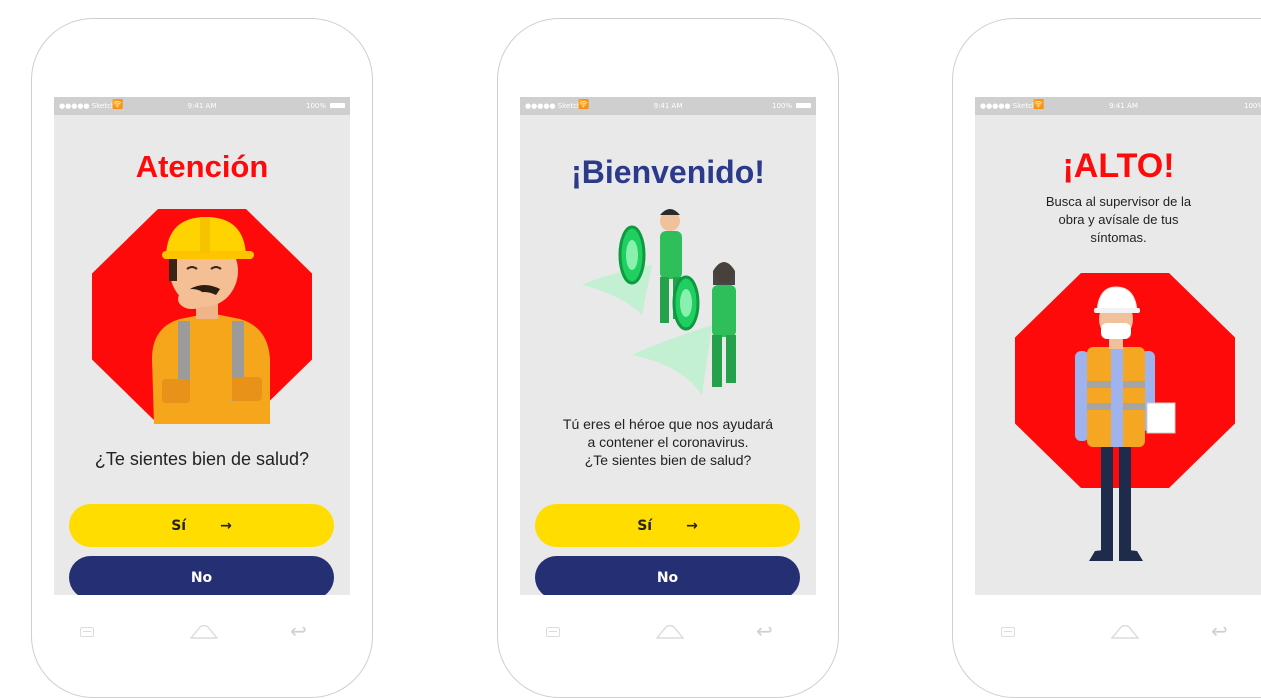  I want to click on page-title: ¡ALTO!, so click(1118, 166).